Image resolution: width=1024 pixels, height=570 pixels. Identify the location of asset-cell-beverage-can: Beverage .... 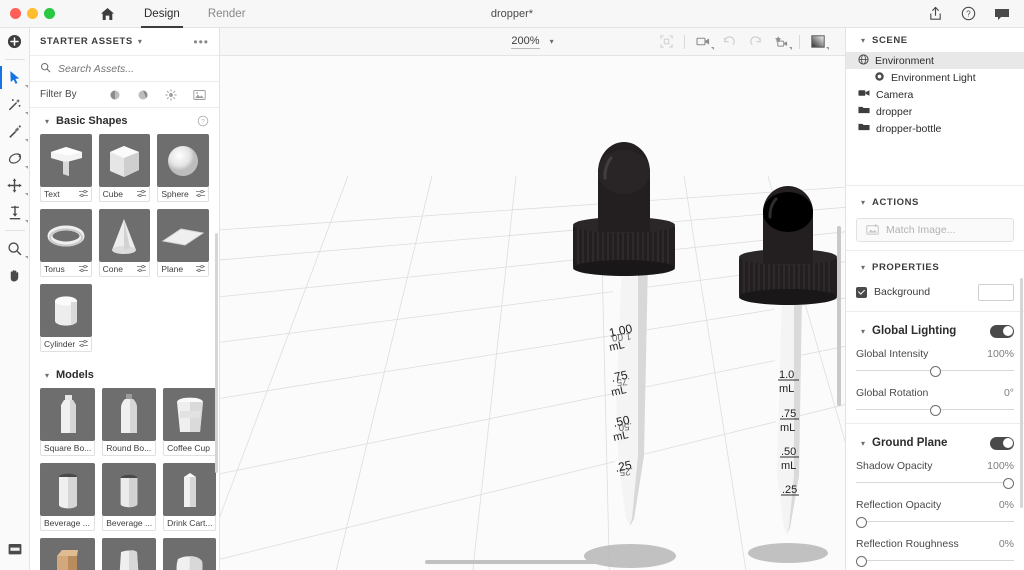
(68, 497).